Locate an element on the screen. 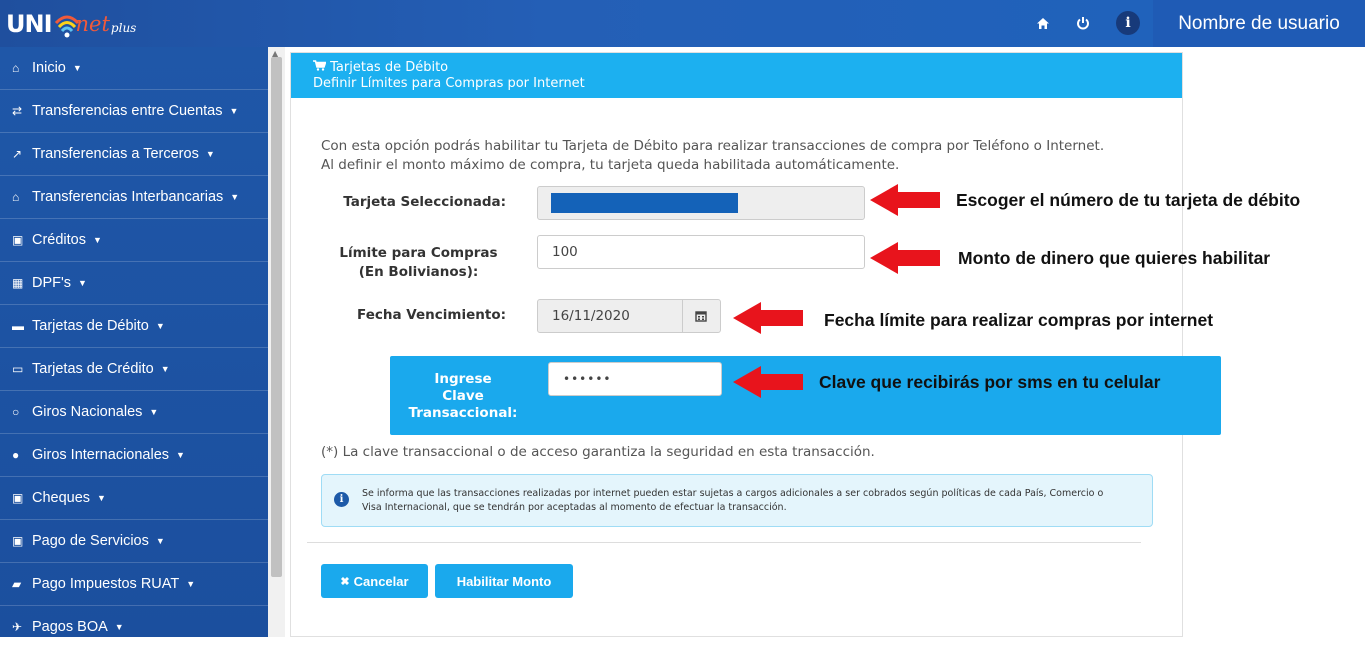 The width and height of the screenshot is (1365, 649). logo-uni-text: UNI is located at coordinates (29, 24).